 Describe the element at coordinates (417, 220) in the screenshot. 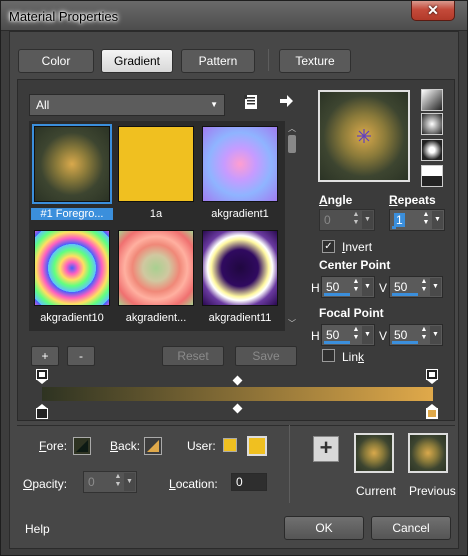

I see `repeats-spinbox: 1 ▲ ▼ ▼` at that location.